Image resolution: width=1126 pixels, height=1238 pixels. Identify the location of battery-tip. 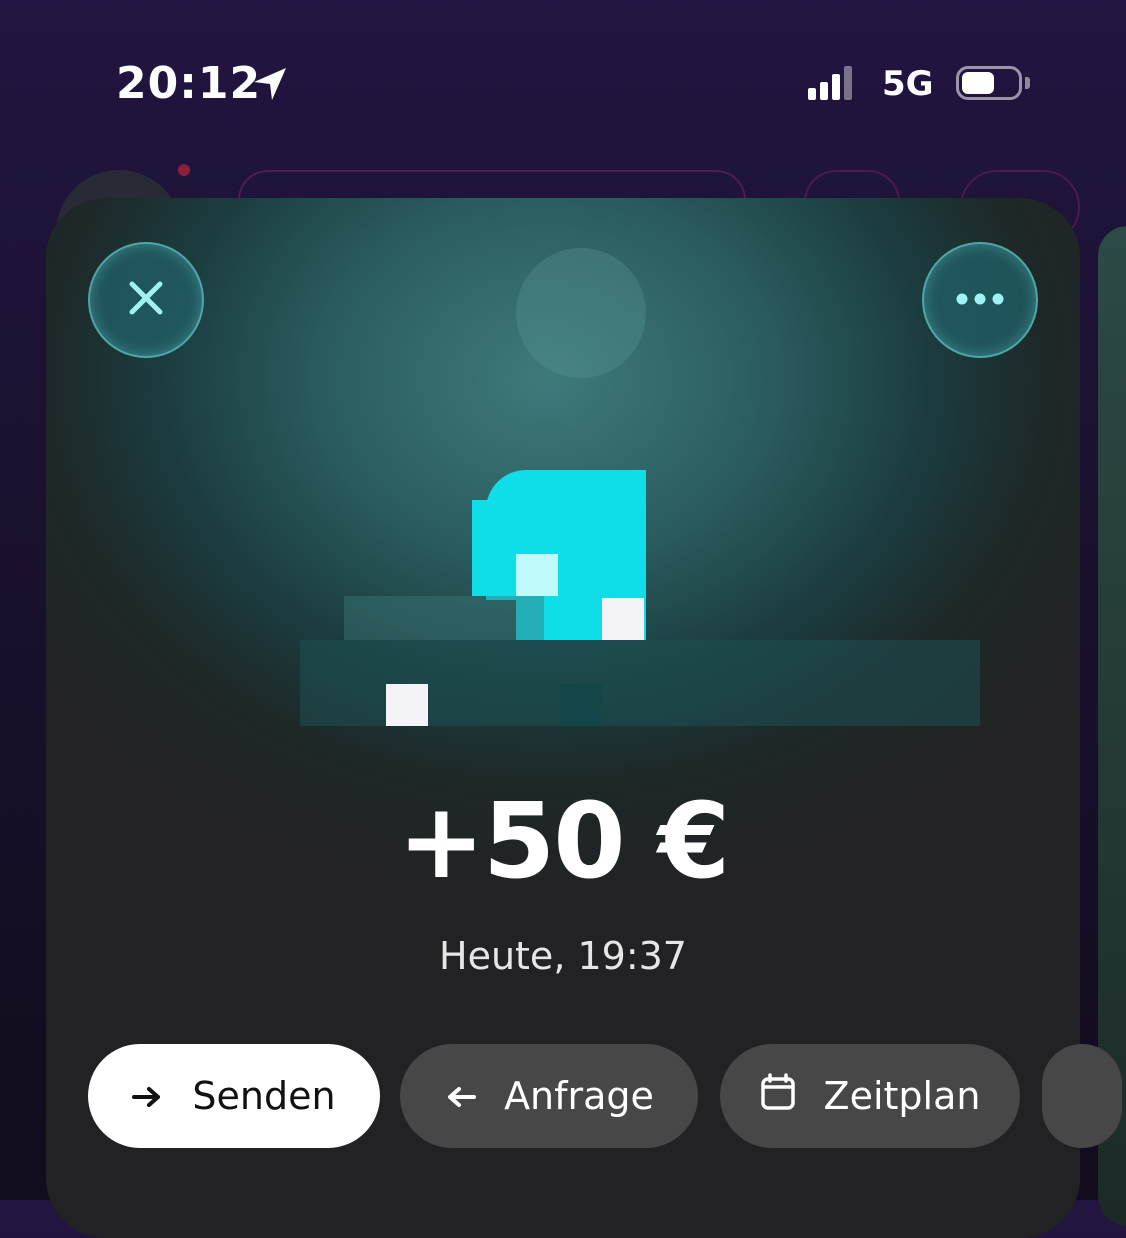
(1027, 83).